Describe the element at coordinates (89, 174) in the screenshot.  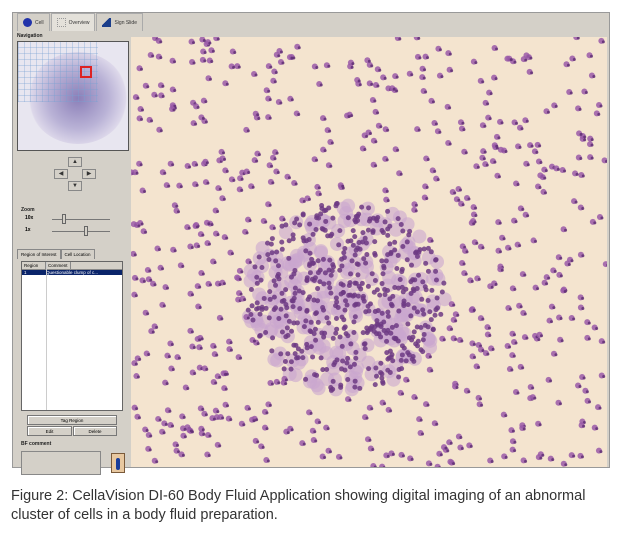
I see `pan-right-button: ▶` at that location.